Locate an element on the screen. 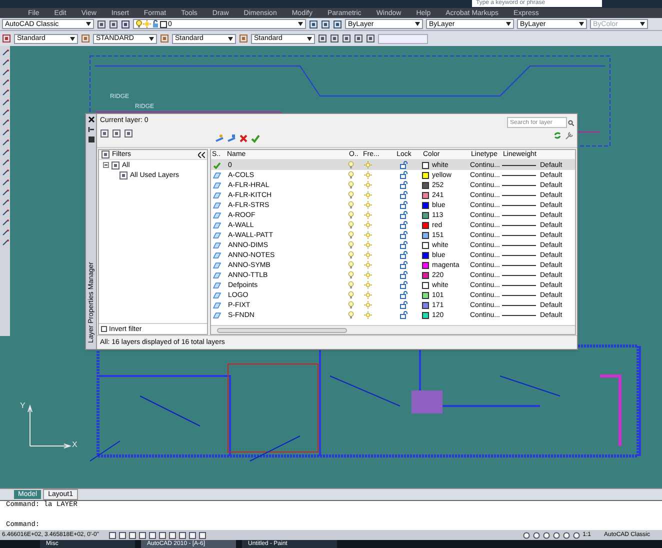  axis-label: Y is located at coordinates (23, 406).